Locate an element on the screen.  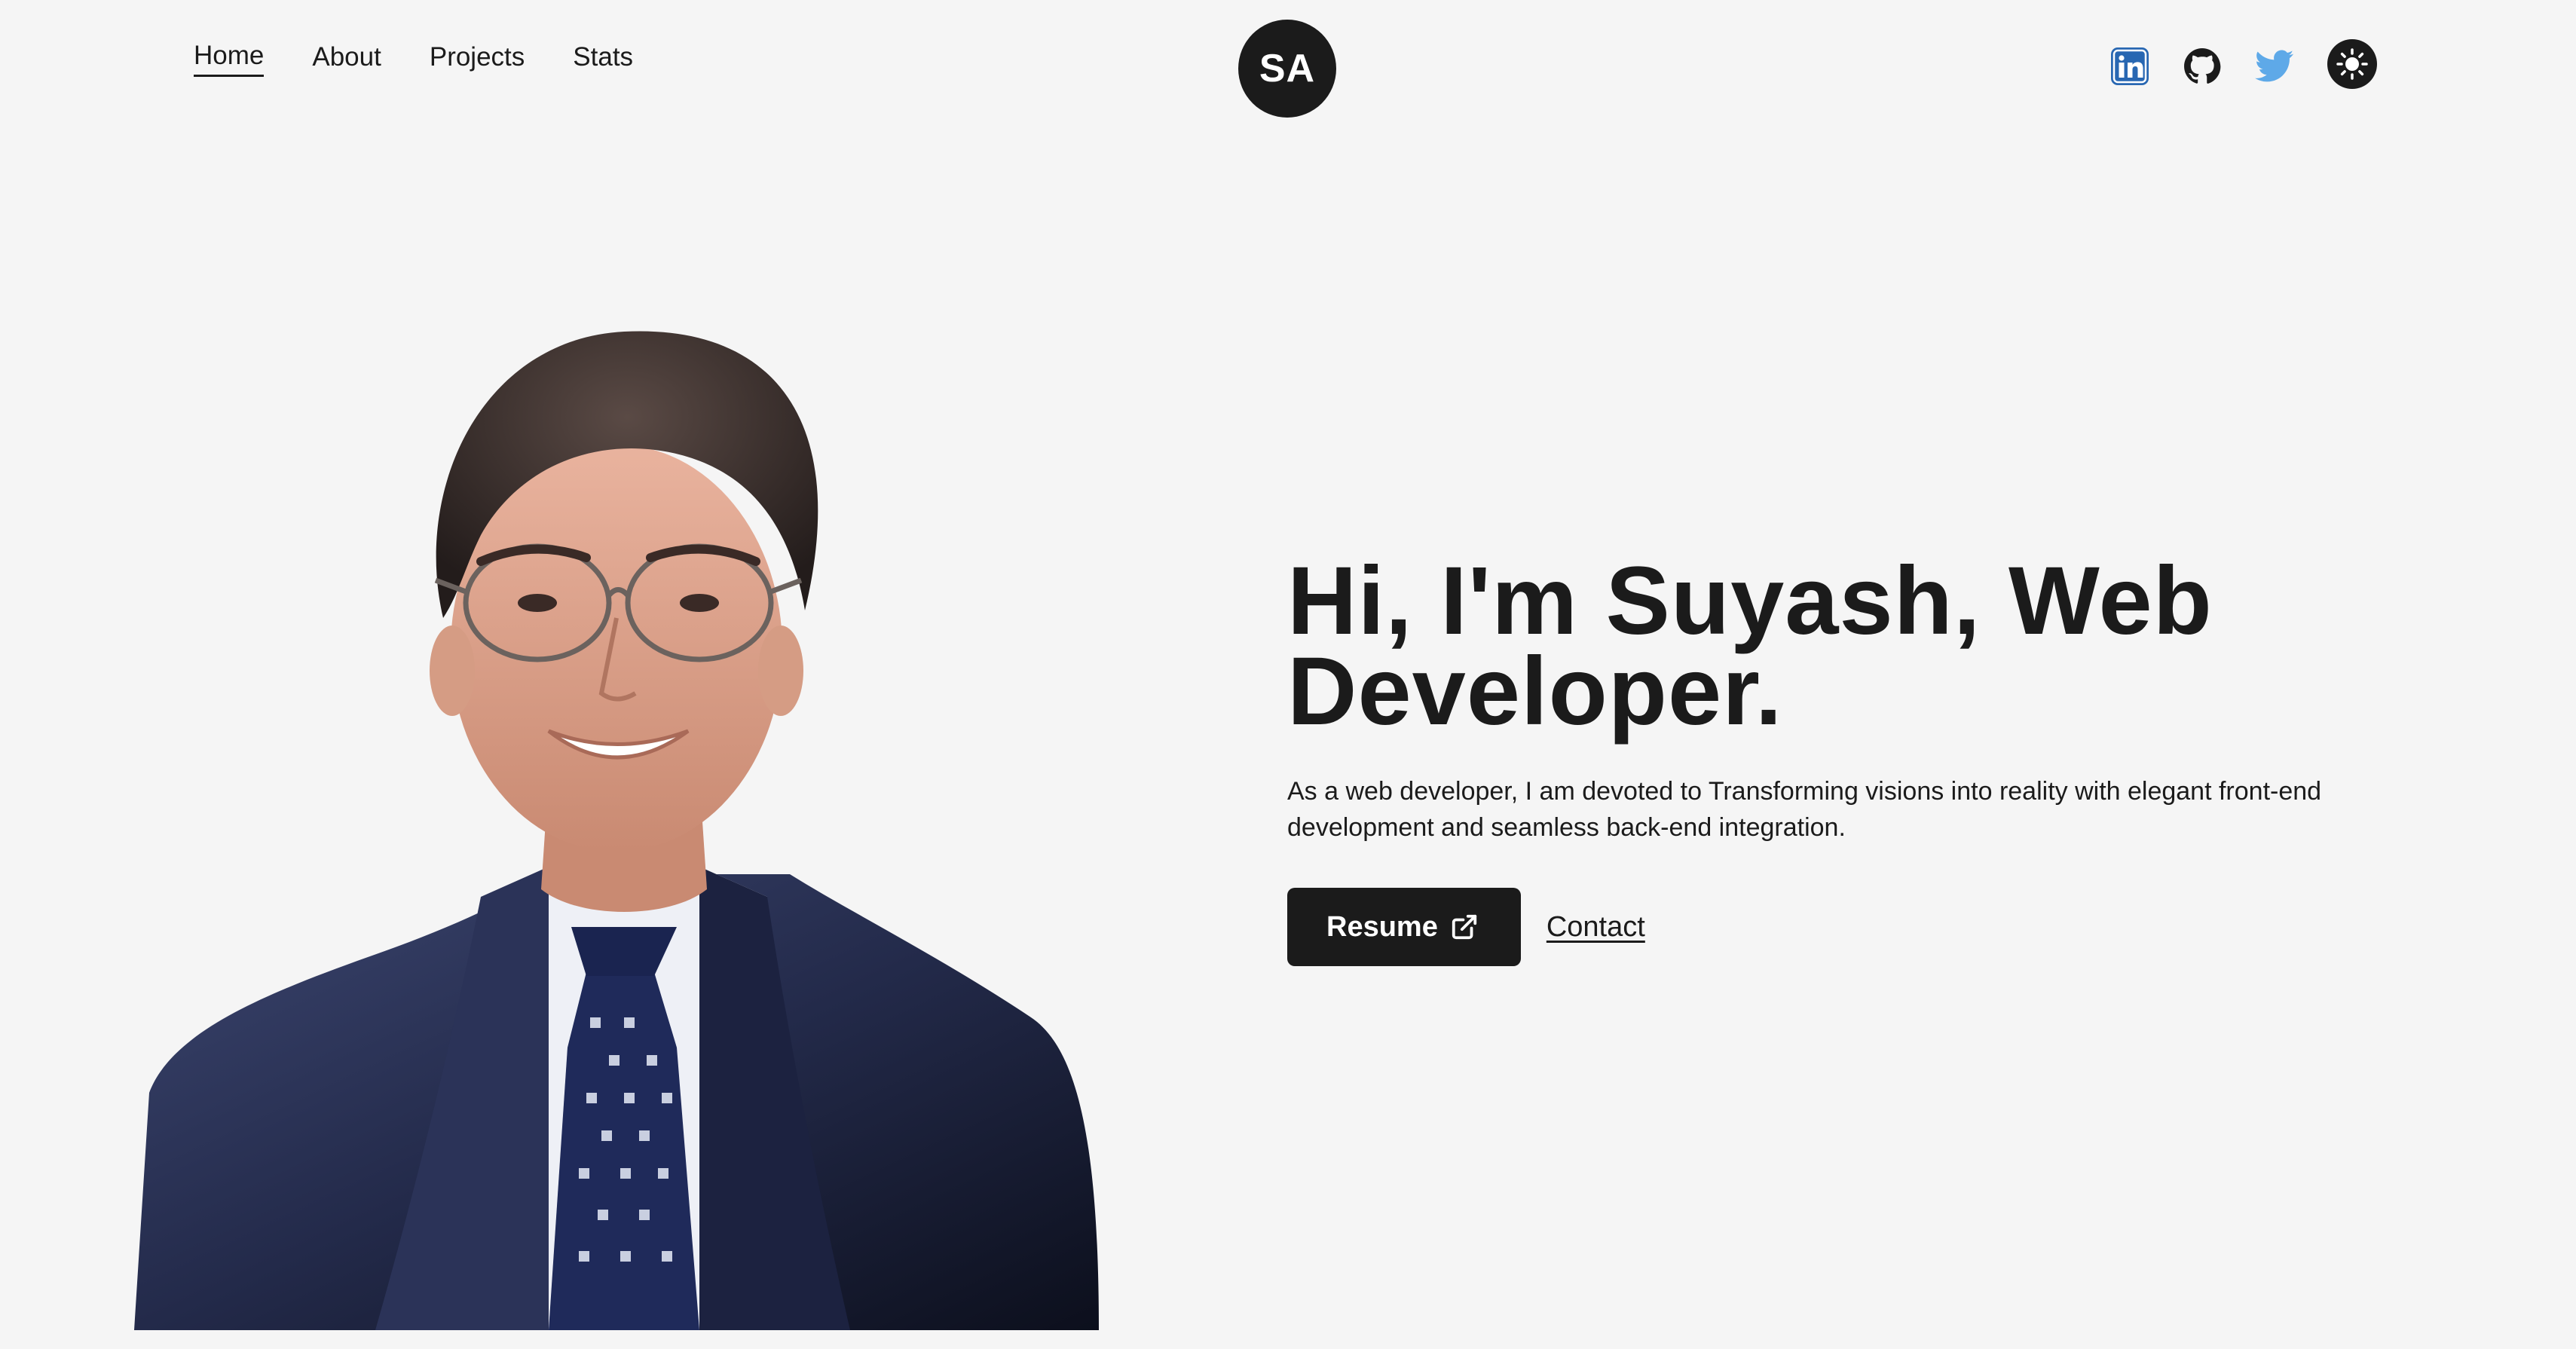
hero-title: Hi, I'm Suyash, Web Developer. is located at coordinates (1750, 646).